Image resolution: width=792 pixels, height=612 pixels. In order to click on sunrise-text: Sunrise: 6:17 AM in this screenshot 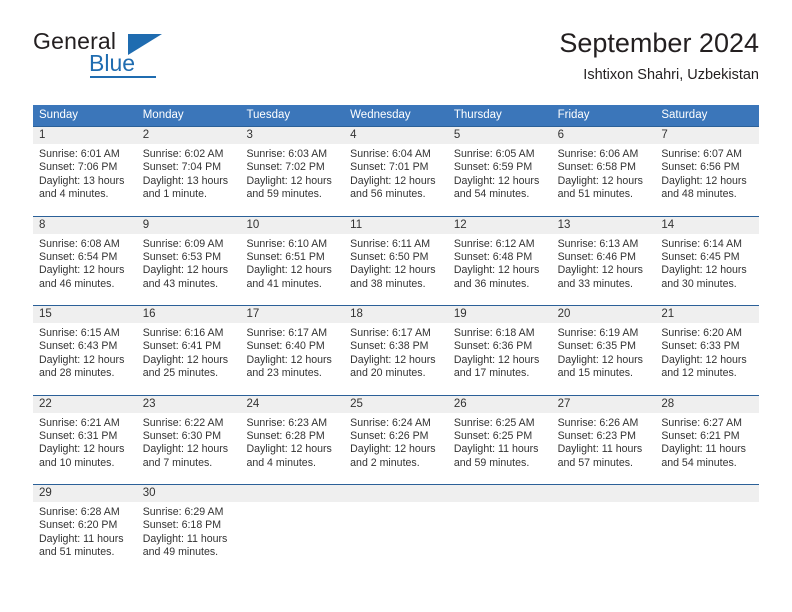, I will do `click(287, 333)`.